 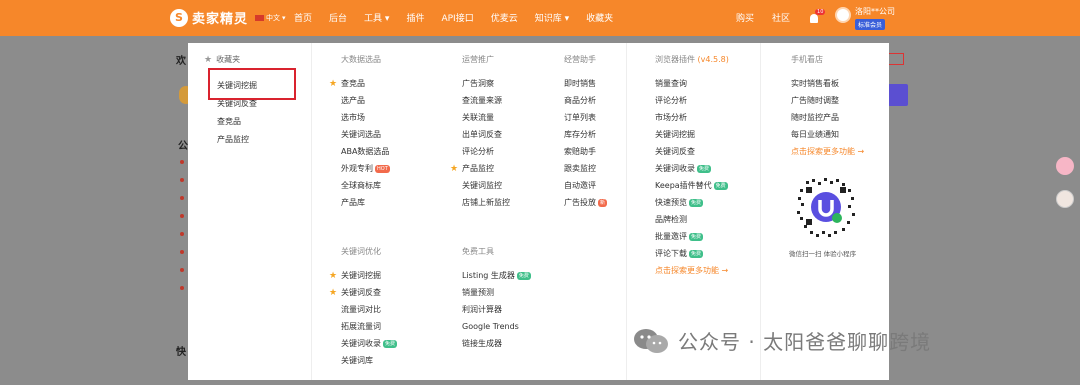 I want to click on nav-tools-label: 工具, so click(x=373, y=19).